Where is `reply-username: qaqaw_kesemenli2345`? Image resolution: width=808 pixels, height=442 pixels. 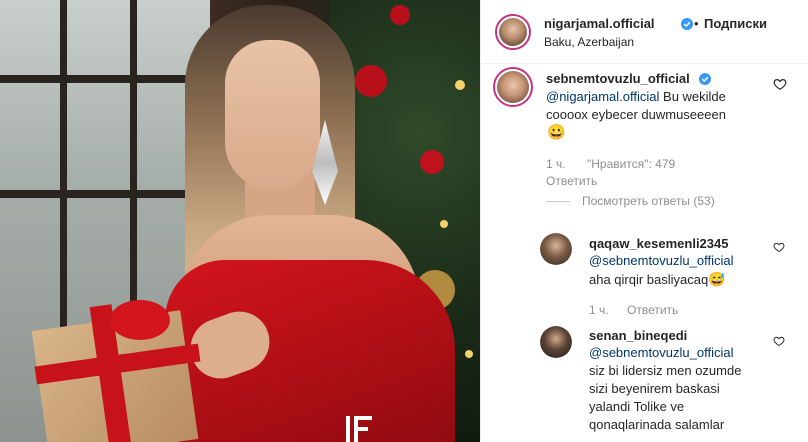
reply-username: qaqaw_kesemenli2345 is located at coordinates (658, 243).